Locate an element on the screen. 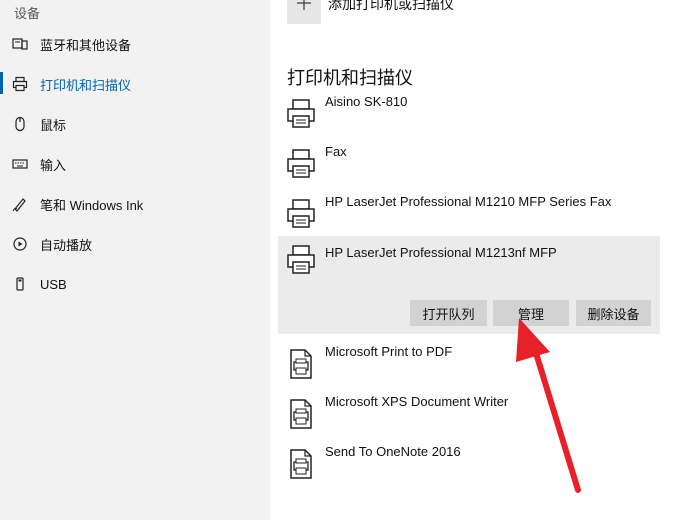 The height and width of the screenshot is (520, 684). add-printer-label: 添加打印机或扫描仪 is located at coordinates (391, 7).